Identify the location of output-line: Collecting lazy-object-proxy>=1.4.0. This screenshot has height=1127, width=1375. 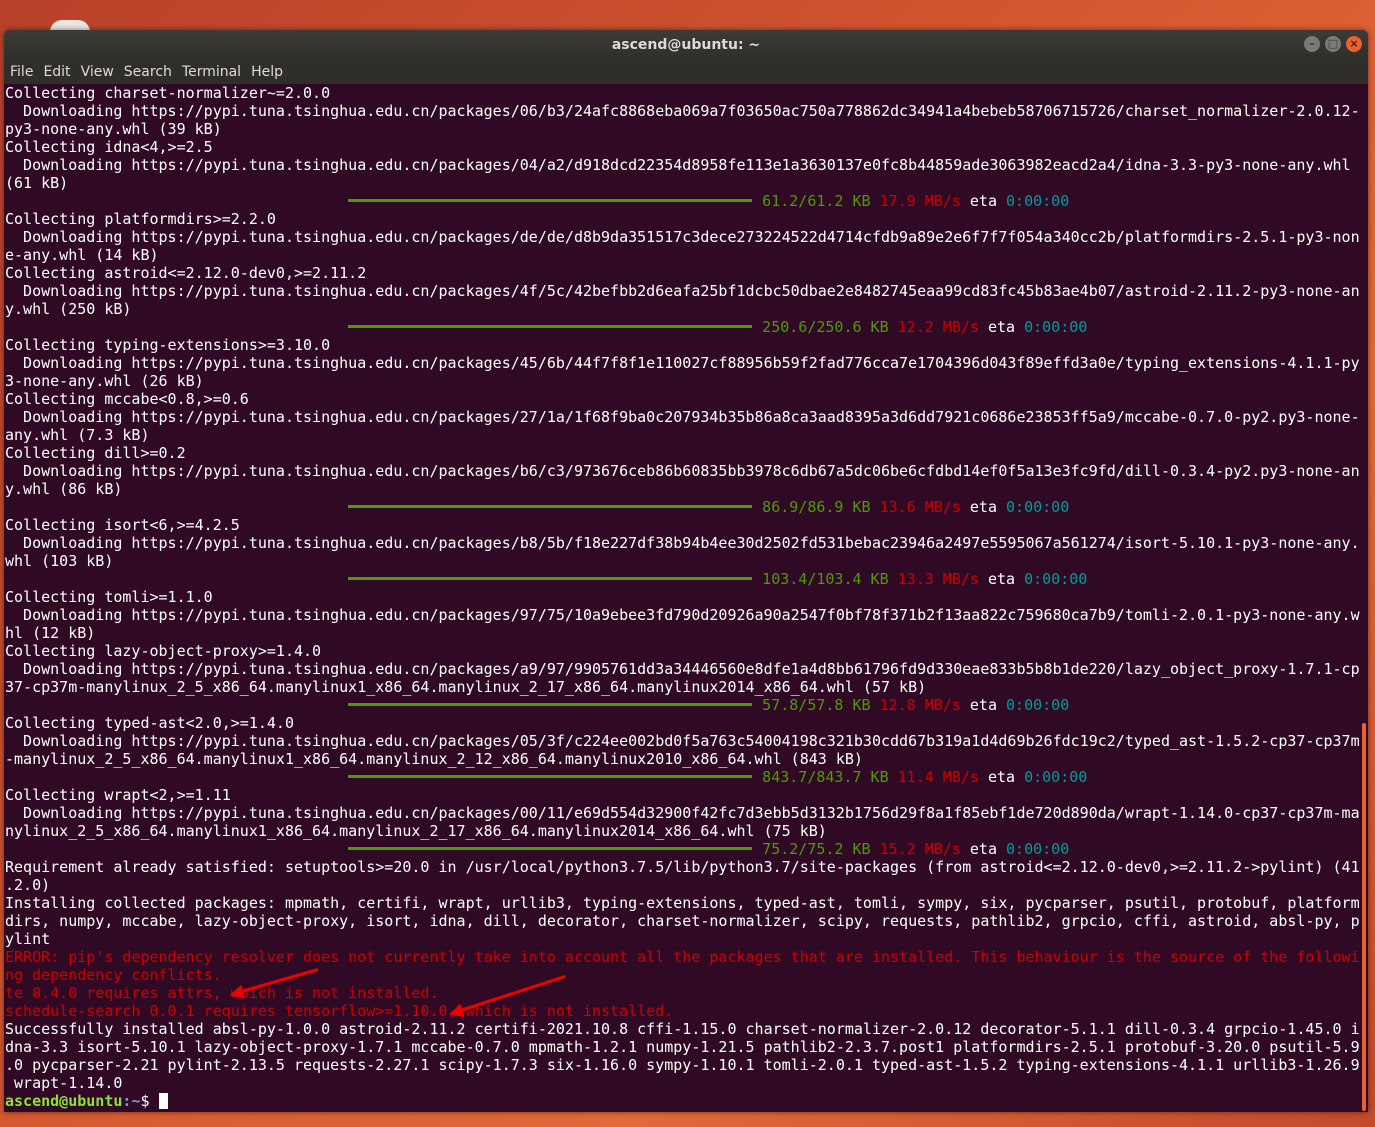
(163, 651).